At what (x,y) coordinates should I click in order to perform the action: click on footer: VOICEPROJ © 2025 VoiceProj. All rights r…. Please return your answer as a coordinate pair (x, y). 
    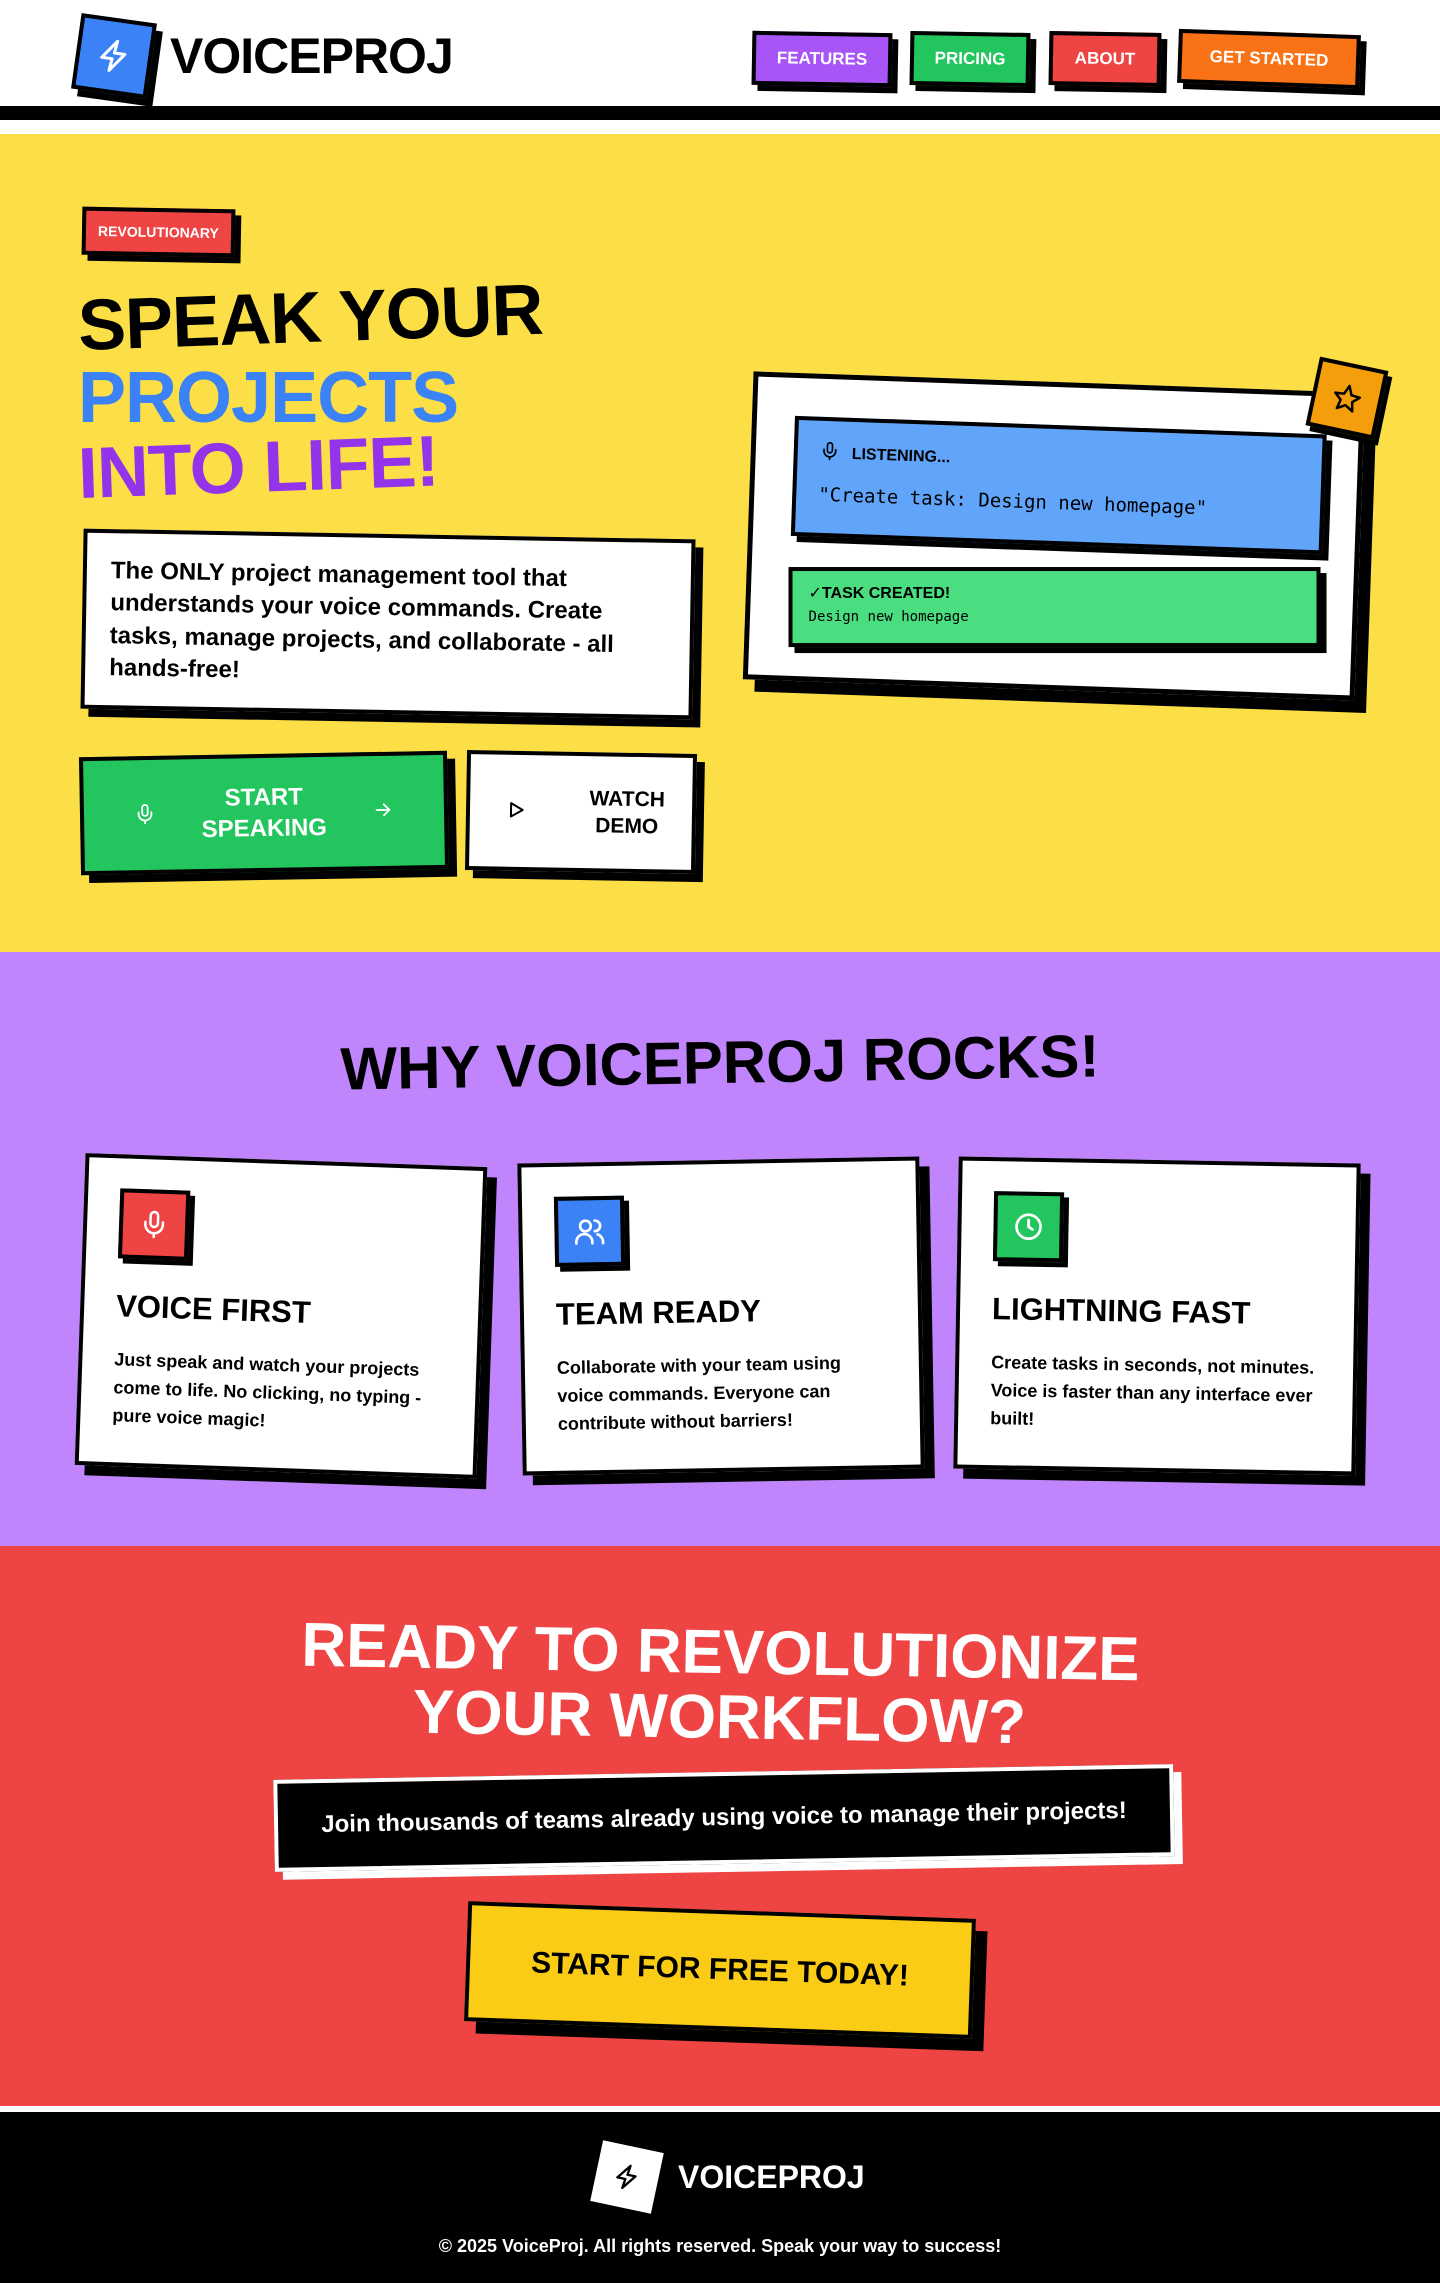
    Looking at the image, I should click on (720, 2194).